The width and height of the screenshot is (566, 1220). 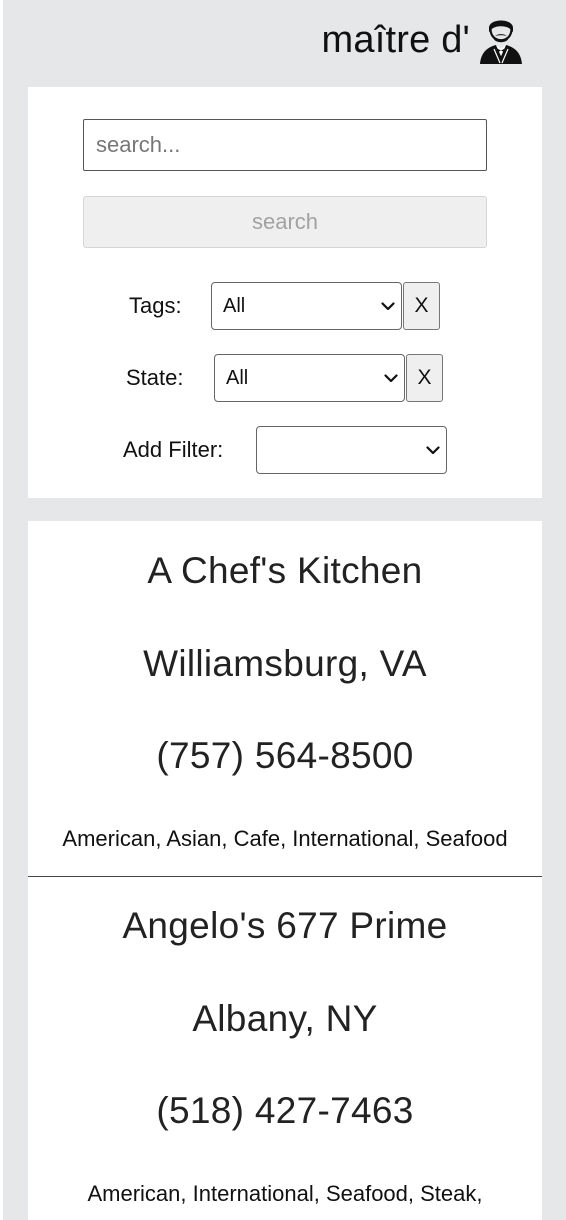 What do you see at coordinates (424, 378) in the screenshot?
I see `state-clear-button: X` at bounding box center [424, 378].